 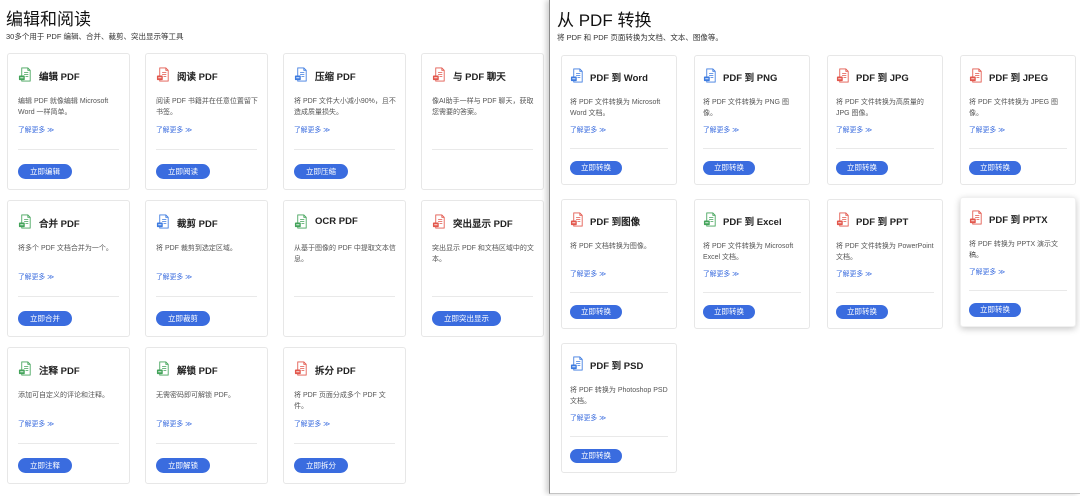 What do you see at coordinates (206, 268) in the screenshot?
I see `crop-pdf-card: 裁剪 PDF 将 PDF 裁剪到选定区域。 了解更多 ≫ 立即裁剪` at bounding box center [206, 268].